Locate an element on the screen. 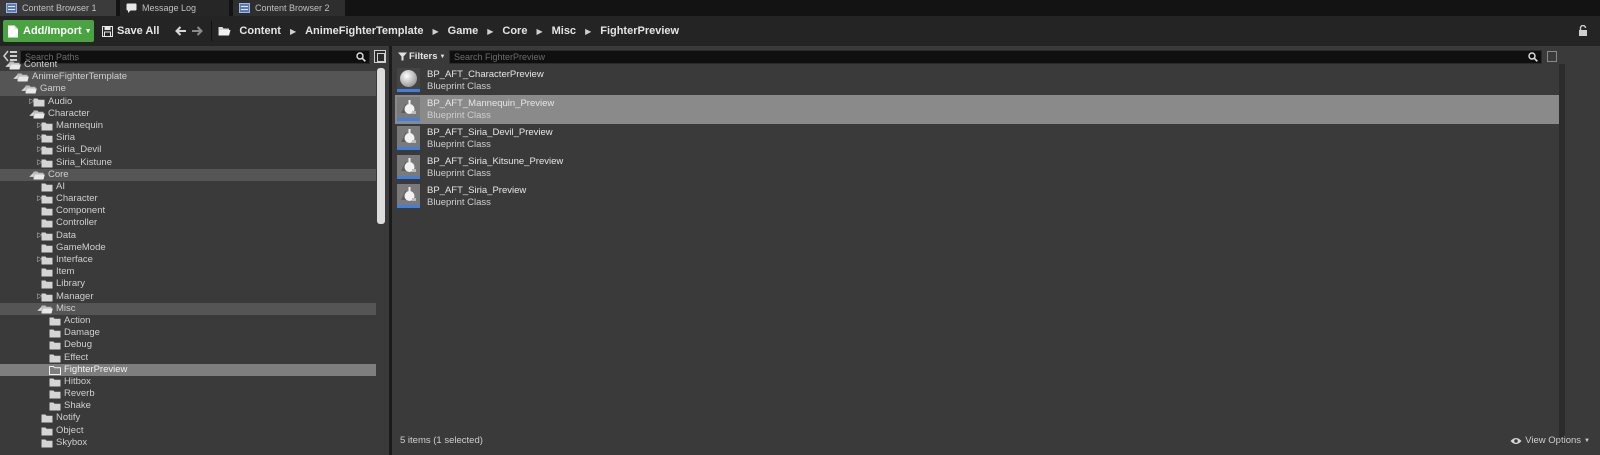  breadcrumb-game: Game is located at coordinates (463, 31).